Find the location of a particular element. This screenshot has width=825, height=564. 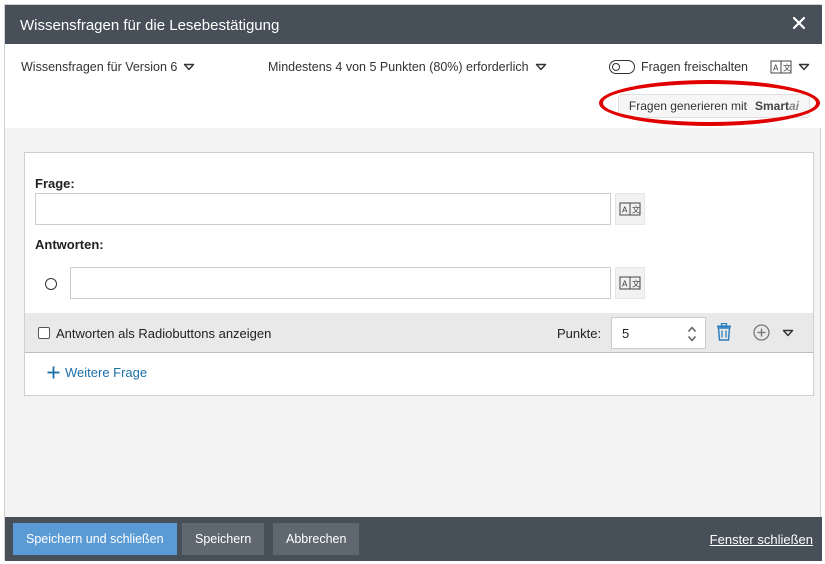

answer-input is located at coordinates (340, 283).